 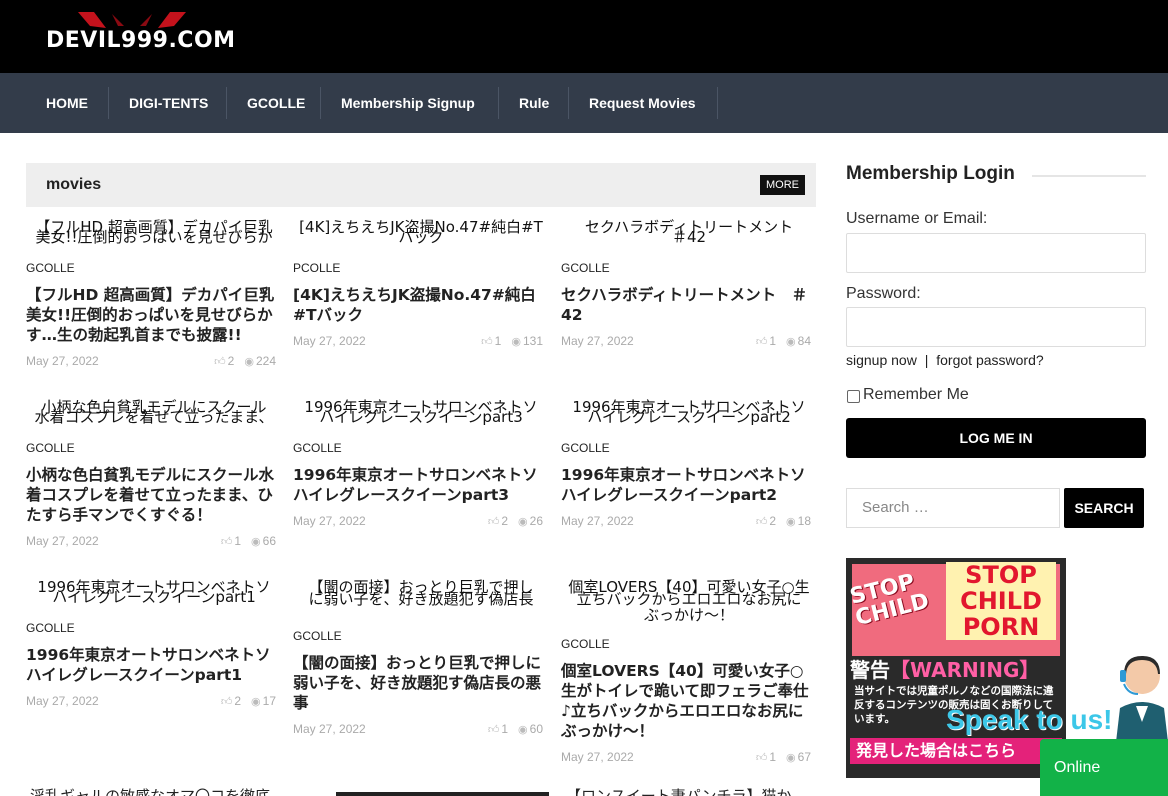 What do you see at coordinates (1104, 508) in the screenshot?
I see `search-button: SEARCH` at bounding box center [1104, 508].